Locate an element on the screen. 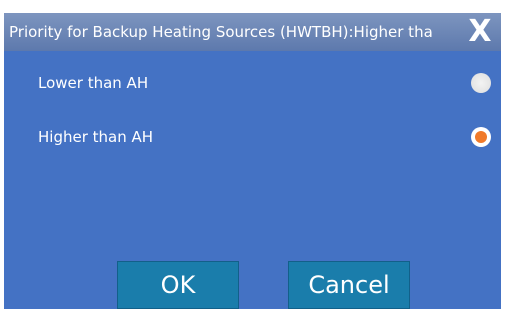  option-label: Lower than AH is located at coordinates (93, 83).